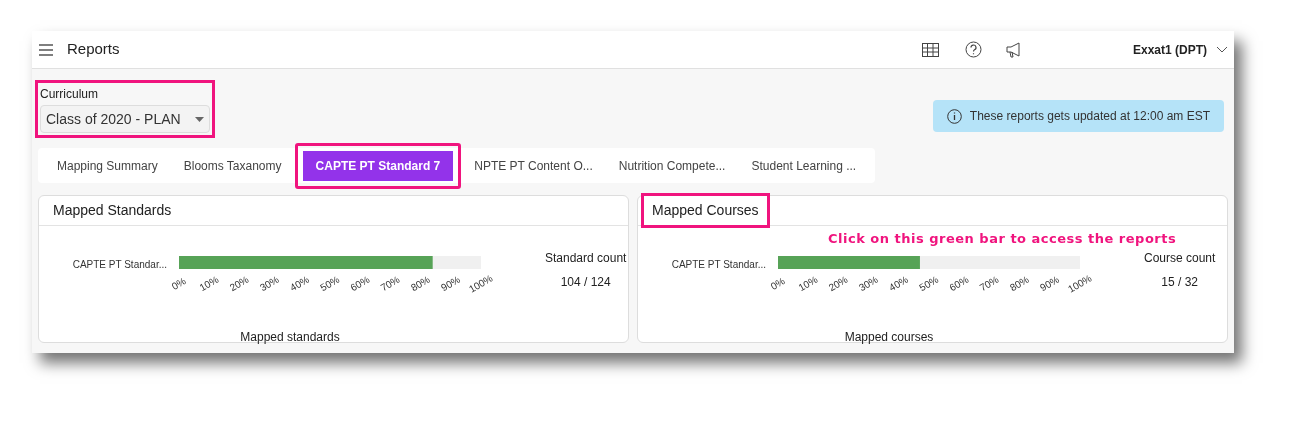  What do you see at coordinates (1180, 282) in the screenshot?
I see `count-value: 15 / 32` at bounding box center [1180, 282].